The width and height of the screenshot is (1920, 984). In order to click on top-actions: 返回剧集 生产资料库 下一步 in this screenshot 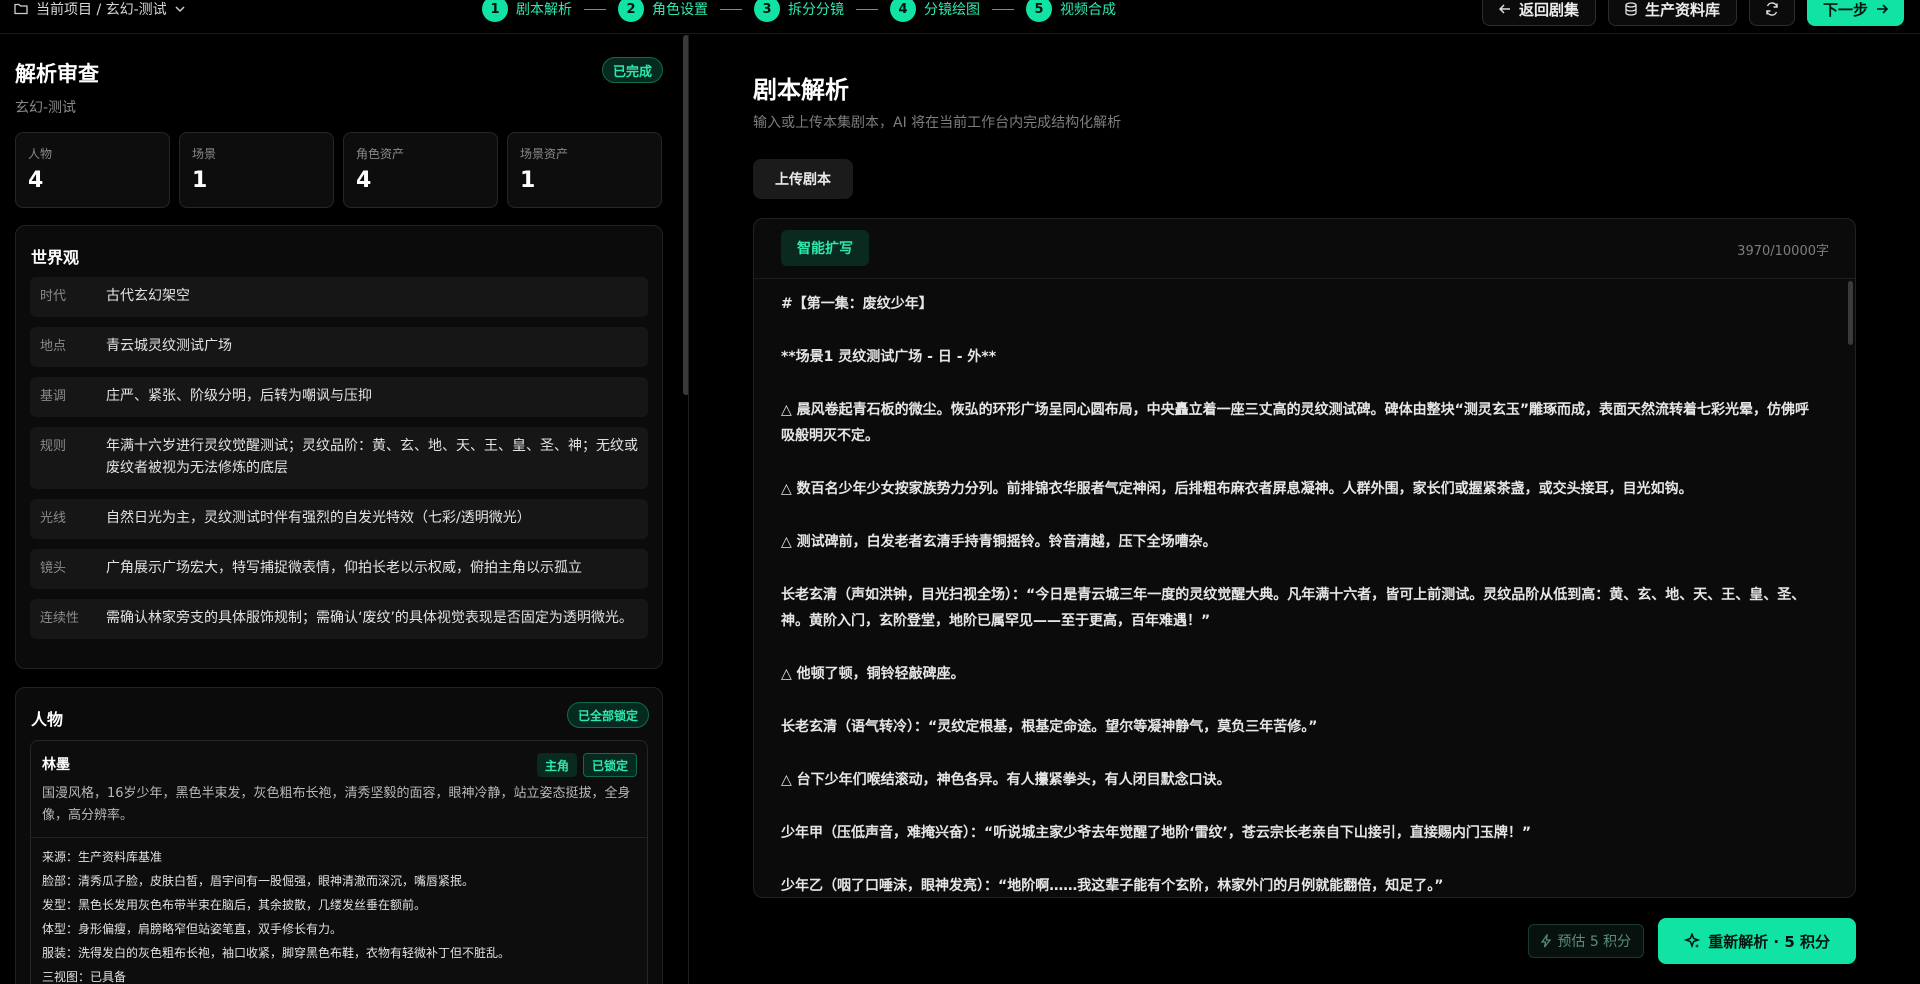, I will do `click(1692, 13)`.